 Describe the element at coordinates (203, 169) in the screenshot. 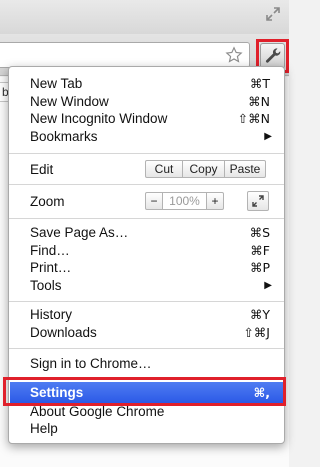

I see `copy-button: Copy` at that location.